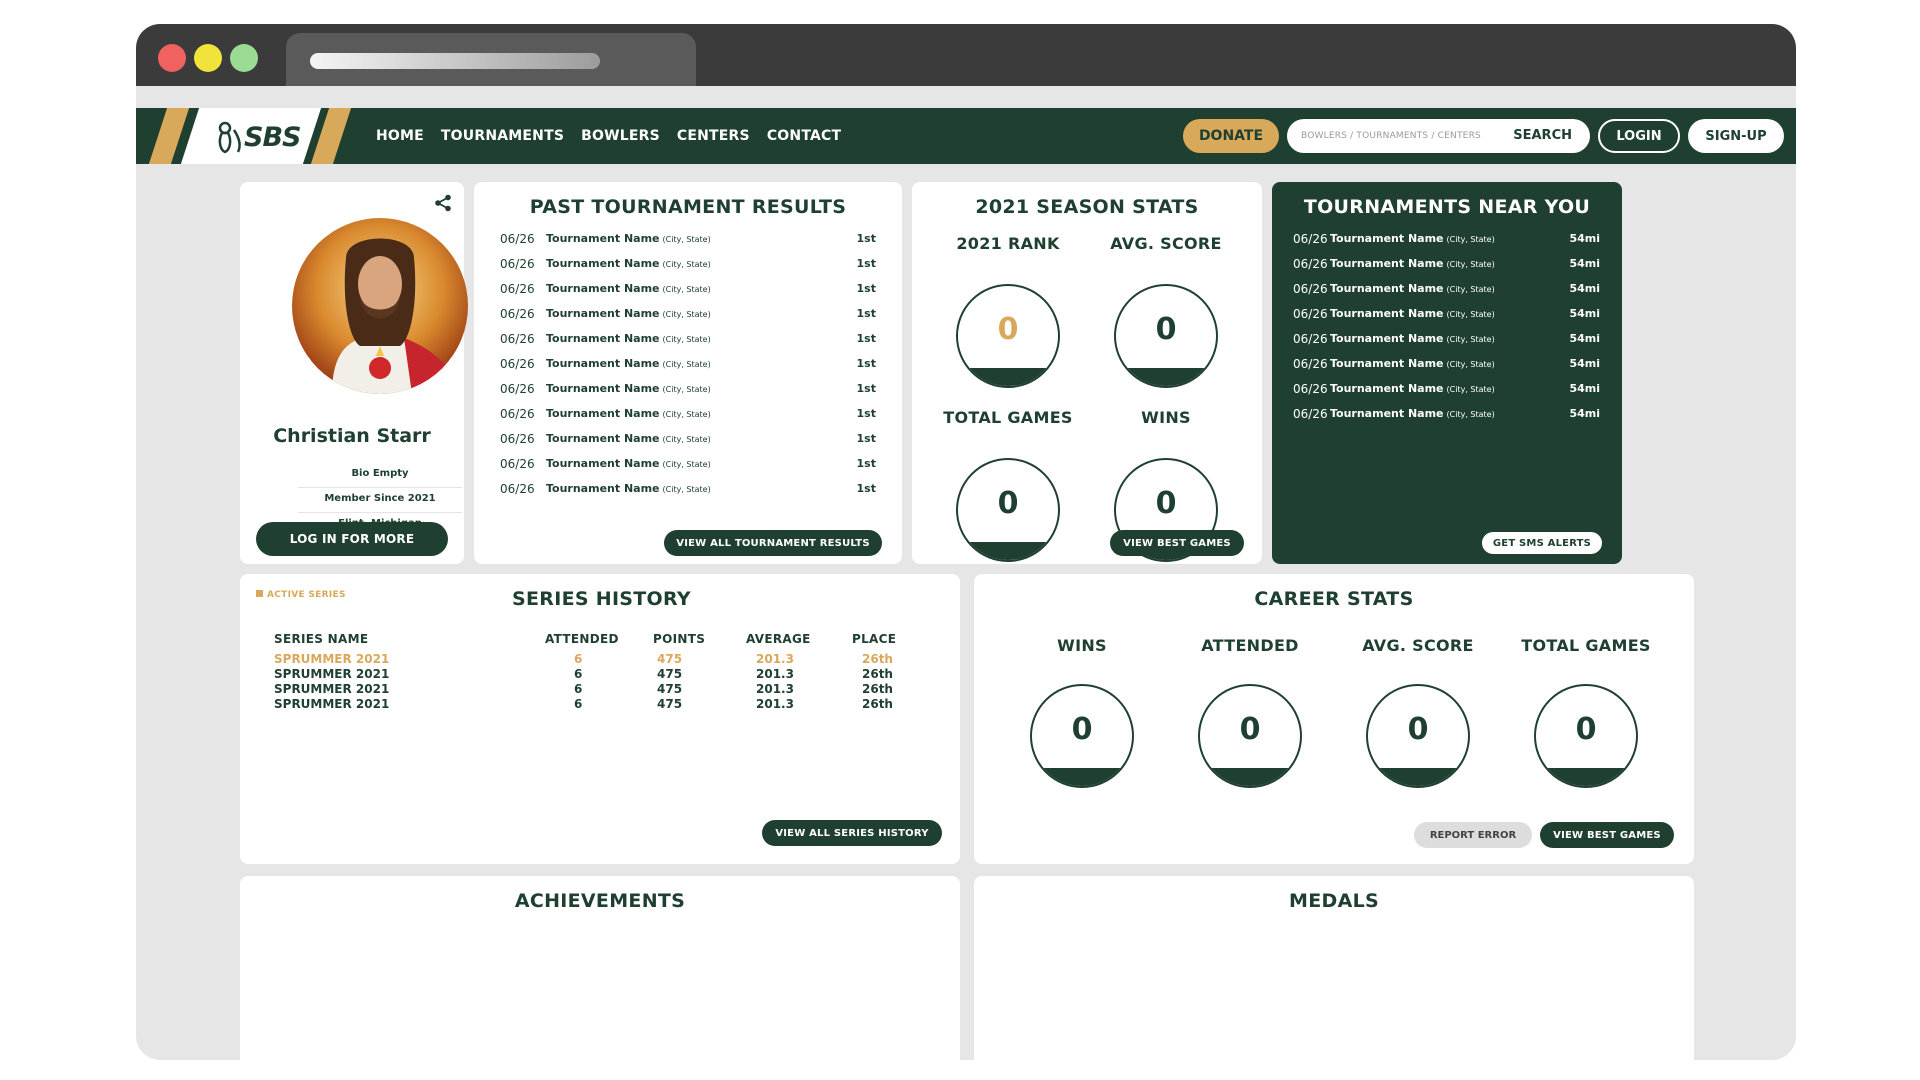 This screenshot has width=1920, height=1080. Describe the element at coordinates (321, 639) in the screenshot. I see `series-col-name: SERIES NAME` at that location.